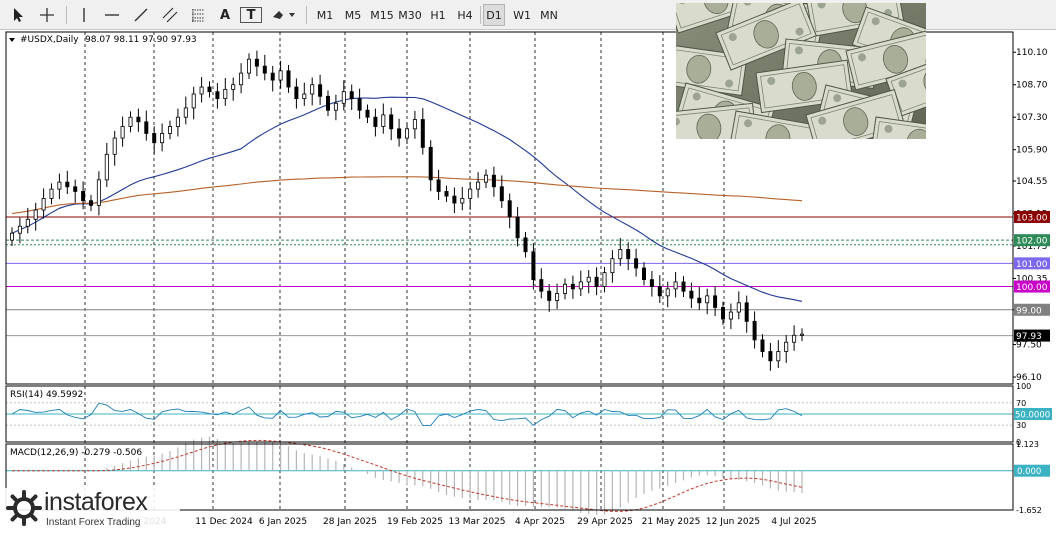  I want to click on timeframe-w1: W1, so click(522, 15).